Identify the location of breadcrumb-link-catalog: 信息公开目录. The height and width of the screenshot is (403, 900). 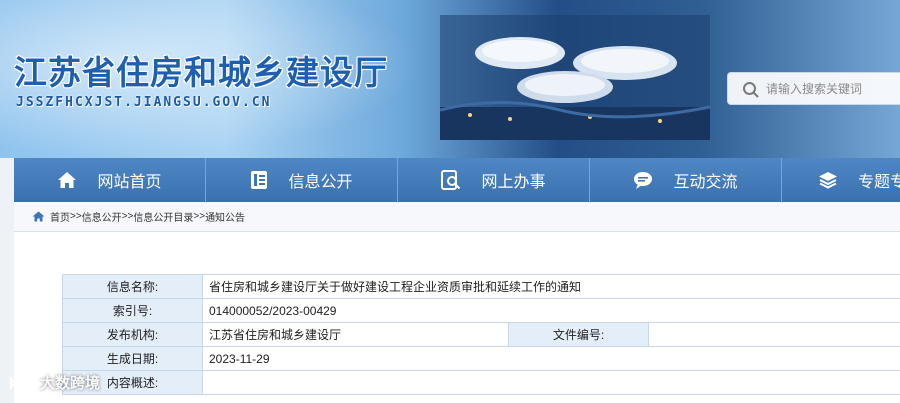
(163, 216).